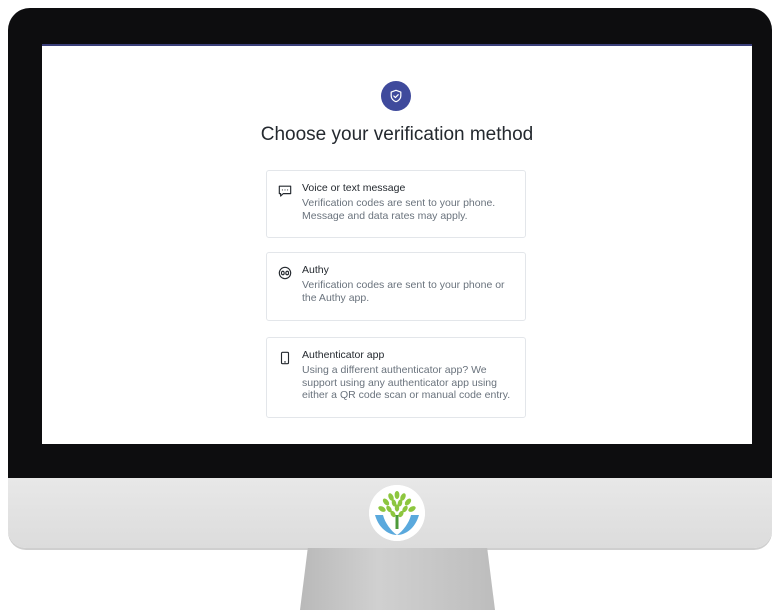  I want to click on authy-icon, so click(285, 273).